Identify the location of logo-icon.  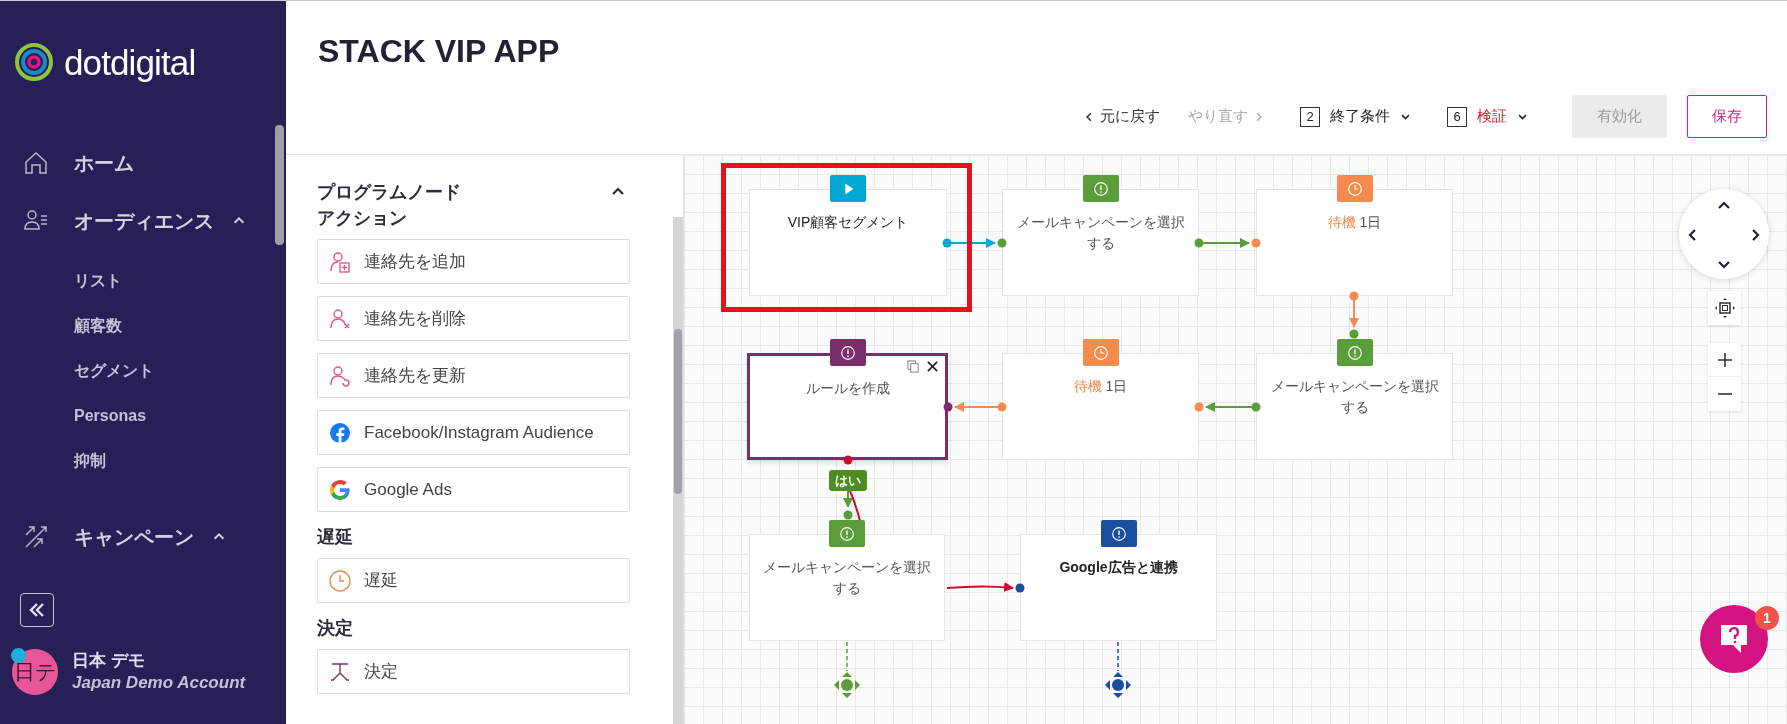
(34, 62).